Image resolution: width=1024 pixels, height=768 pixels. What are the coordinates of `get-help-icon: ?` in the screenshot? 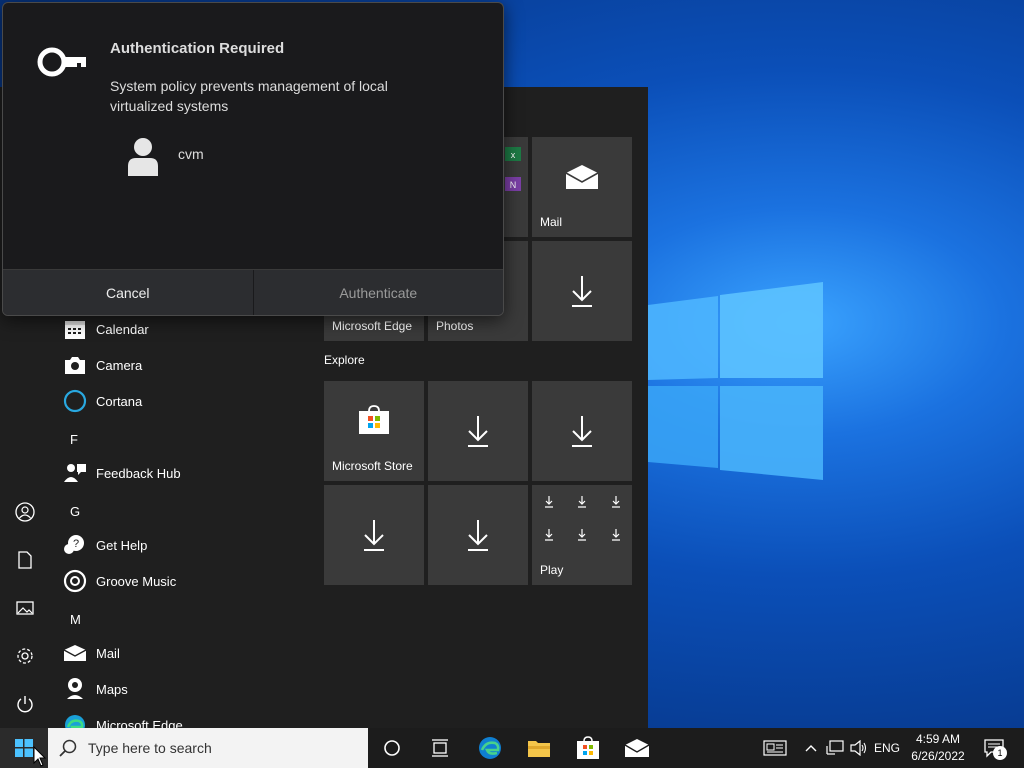 It's located at (75, 545).